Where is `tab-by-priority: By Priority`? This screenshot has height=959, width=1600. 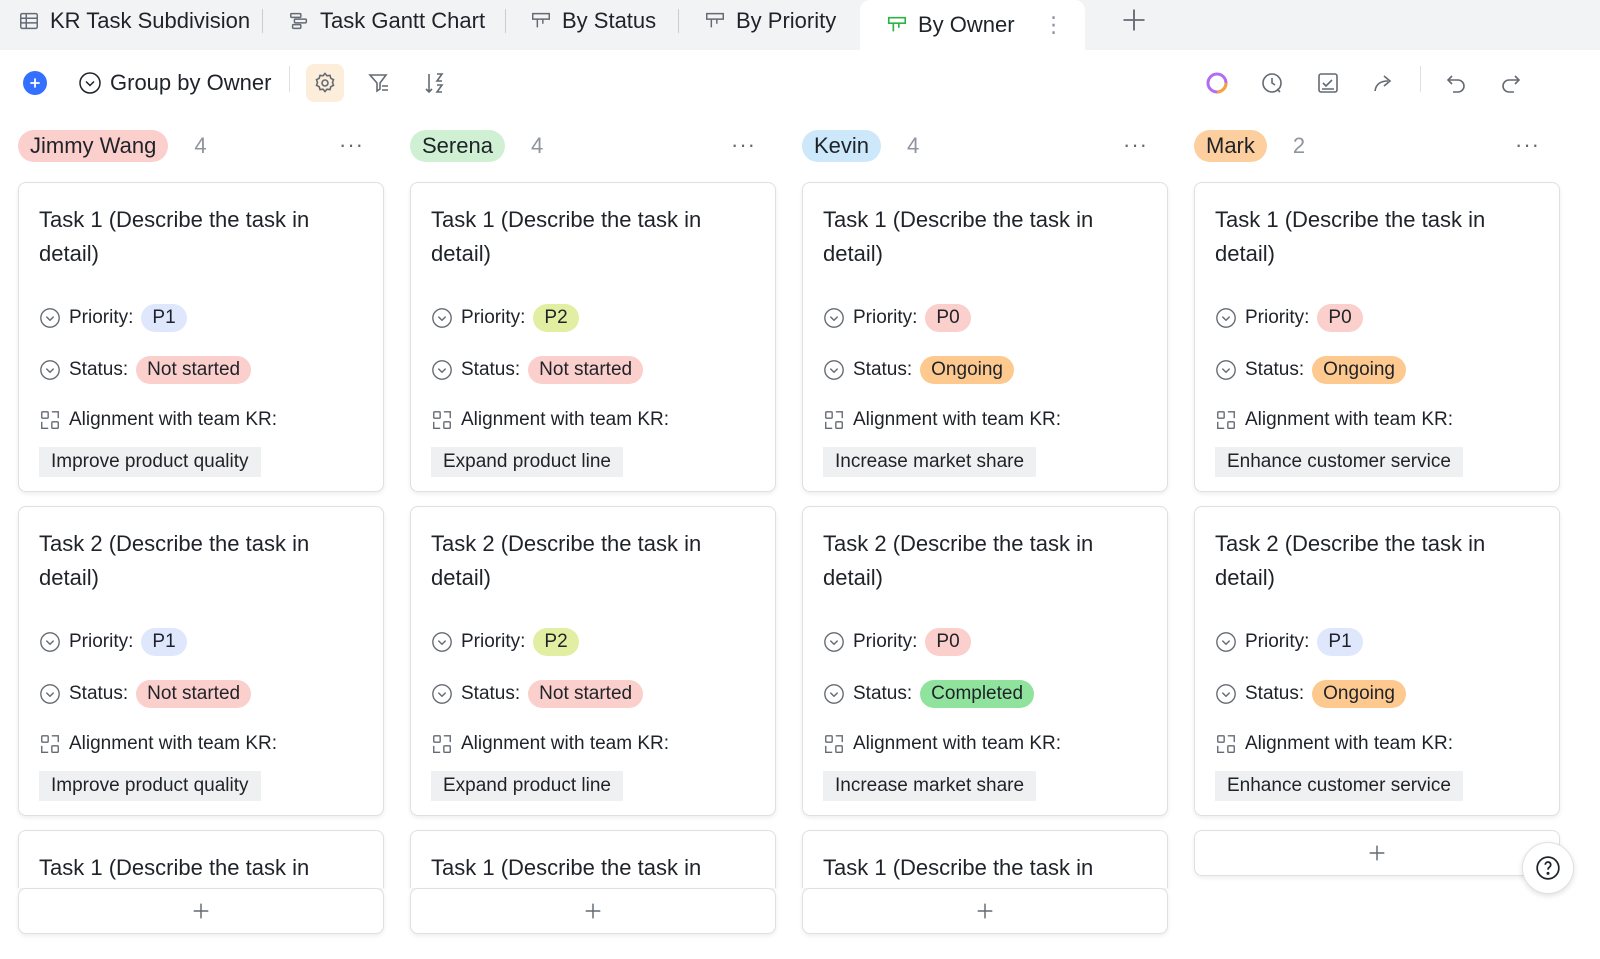
tab-by-priority: By Priority is located at coordinates (770, 21).